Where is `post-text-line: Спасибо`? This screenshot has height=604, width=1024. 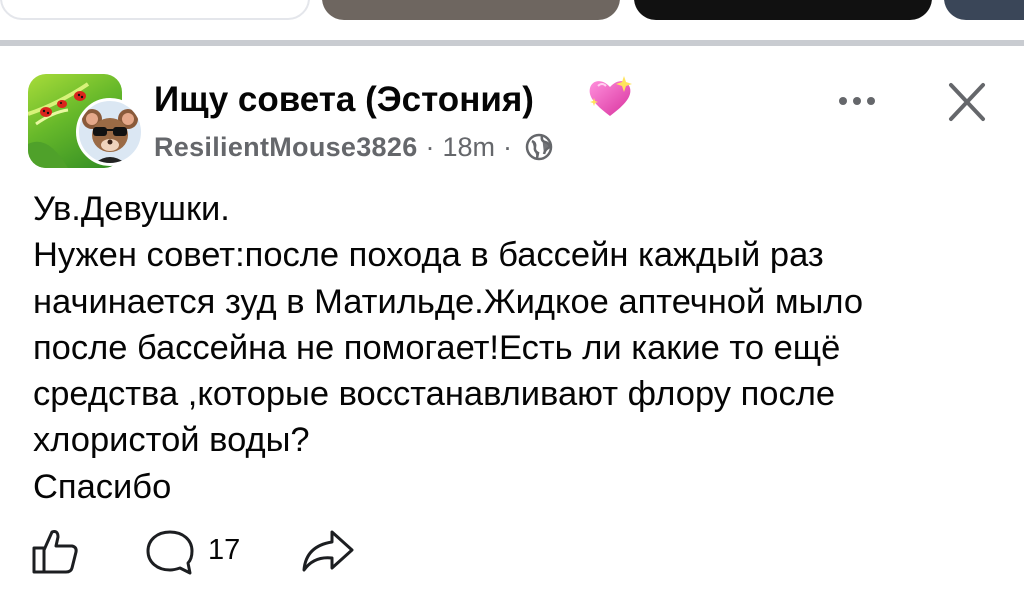
post-text-line: Спасибо is located at coordinates (102, 486).